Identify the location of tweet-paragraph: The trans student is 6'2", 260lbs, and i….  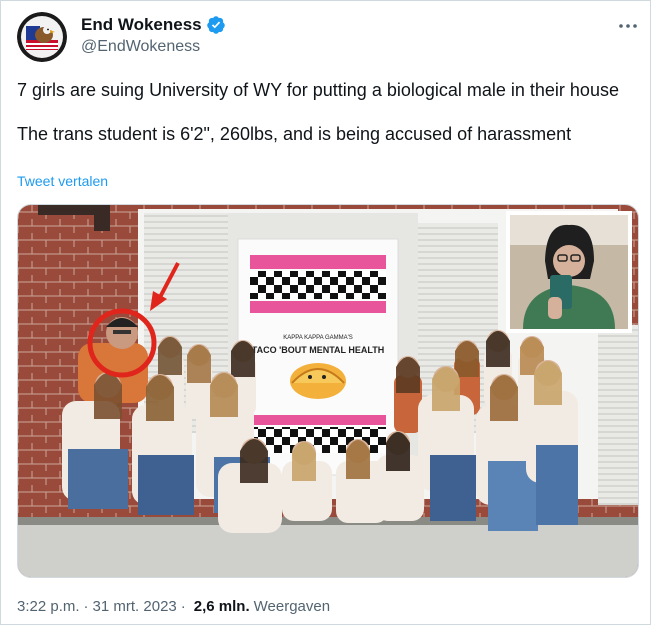
(294, 134).